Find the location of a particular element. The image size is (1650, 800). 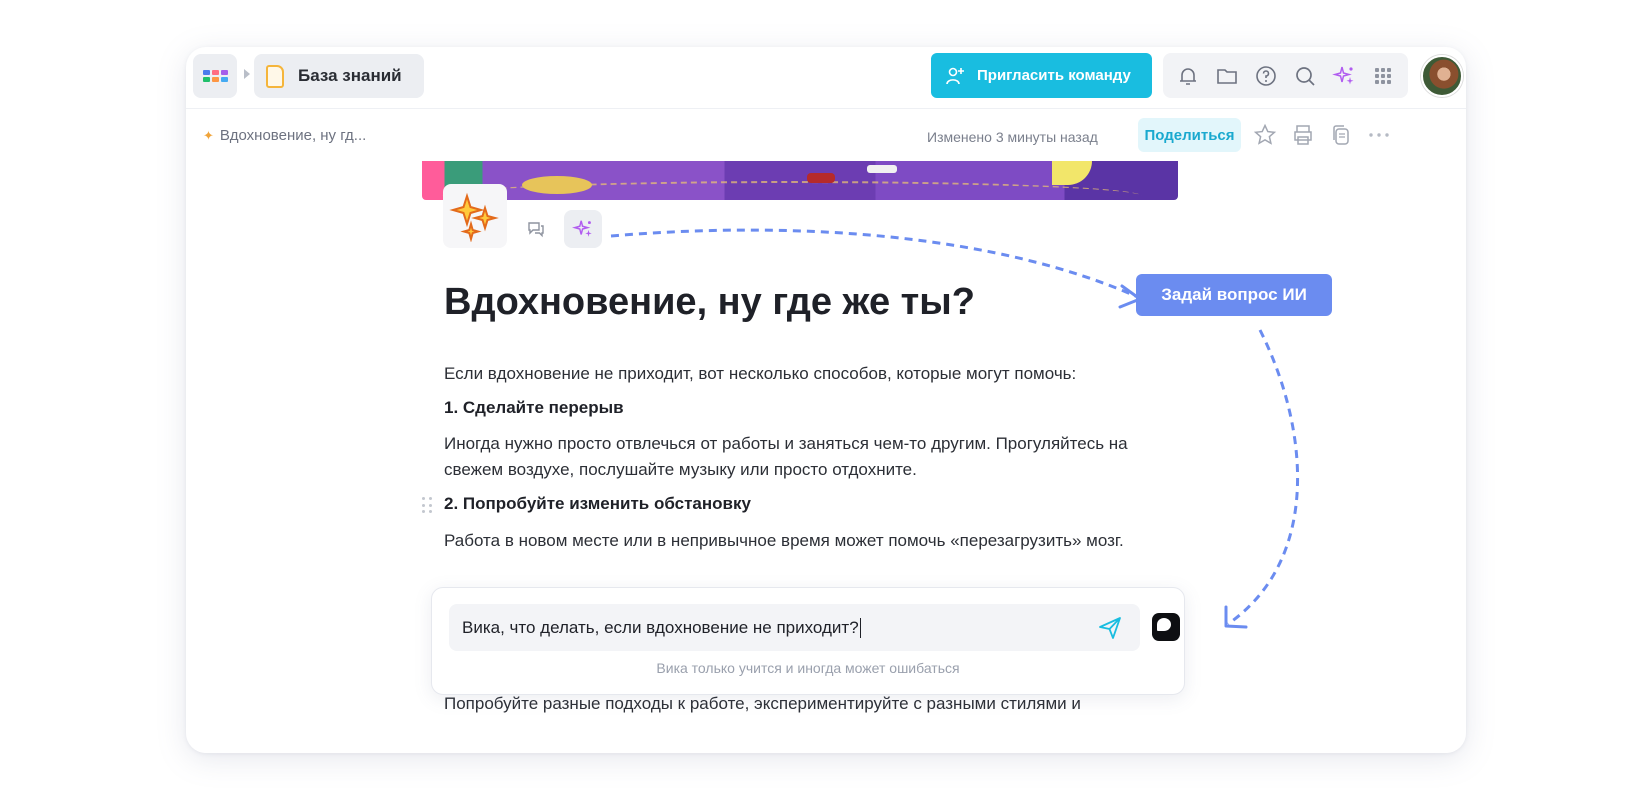

breadcrumb-label: База знаний is located at coordinates (350, 75).